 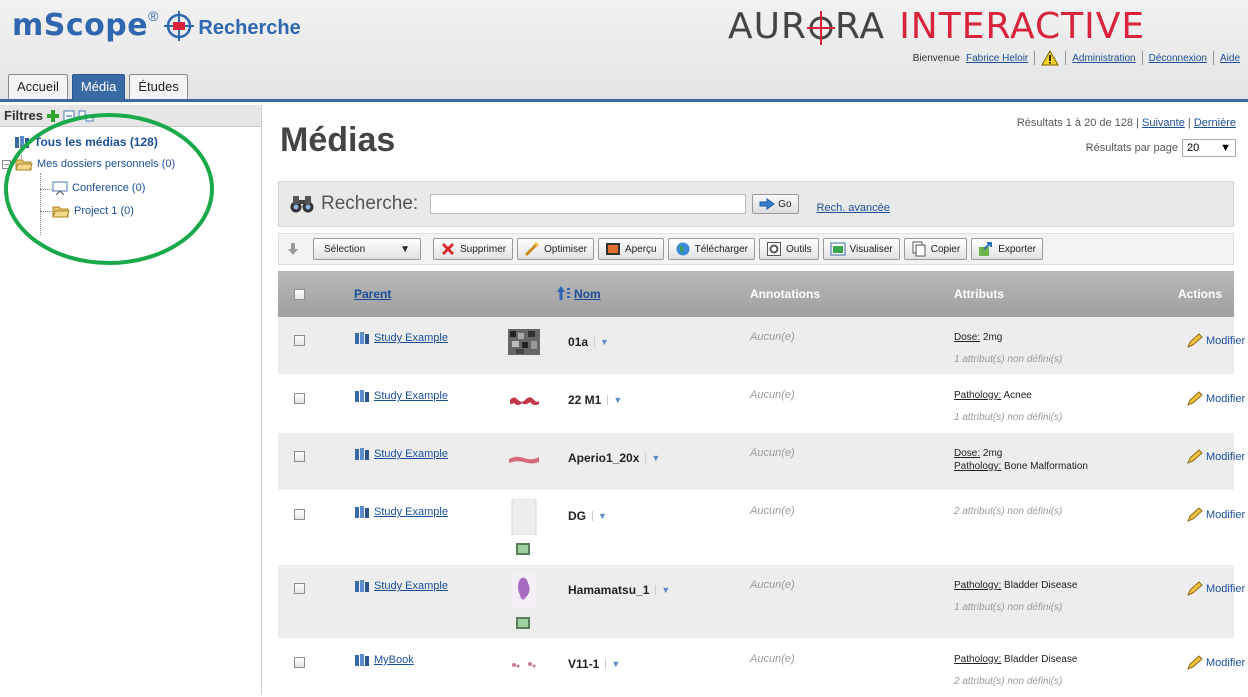 I want to click on last-page-link: Dernière, so click(x=1215, y=123).